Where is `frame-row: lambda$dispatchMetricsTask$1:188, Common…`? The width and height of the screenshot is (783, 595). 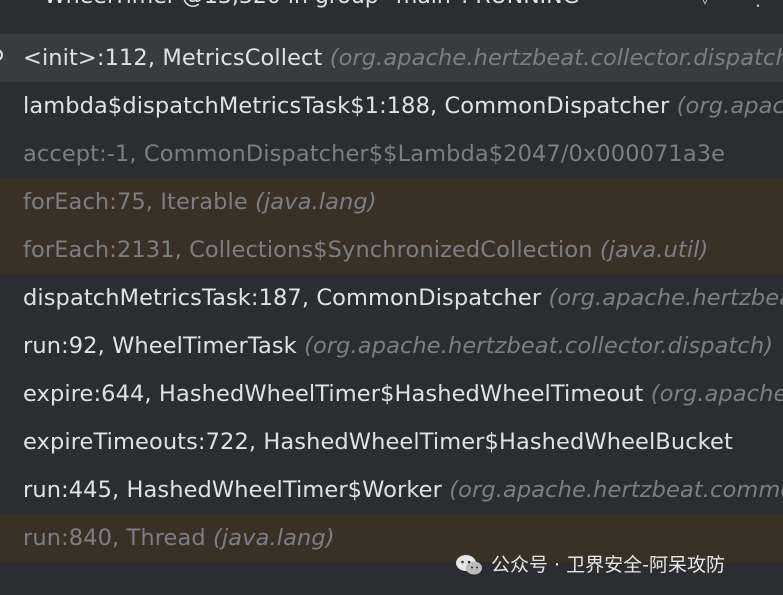 frame-row: lambda$dispatchMetricsTask$1:188, Common… is located at coordinates (391, 106).